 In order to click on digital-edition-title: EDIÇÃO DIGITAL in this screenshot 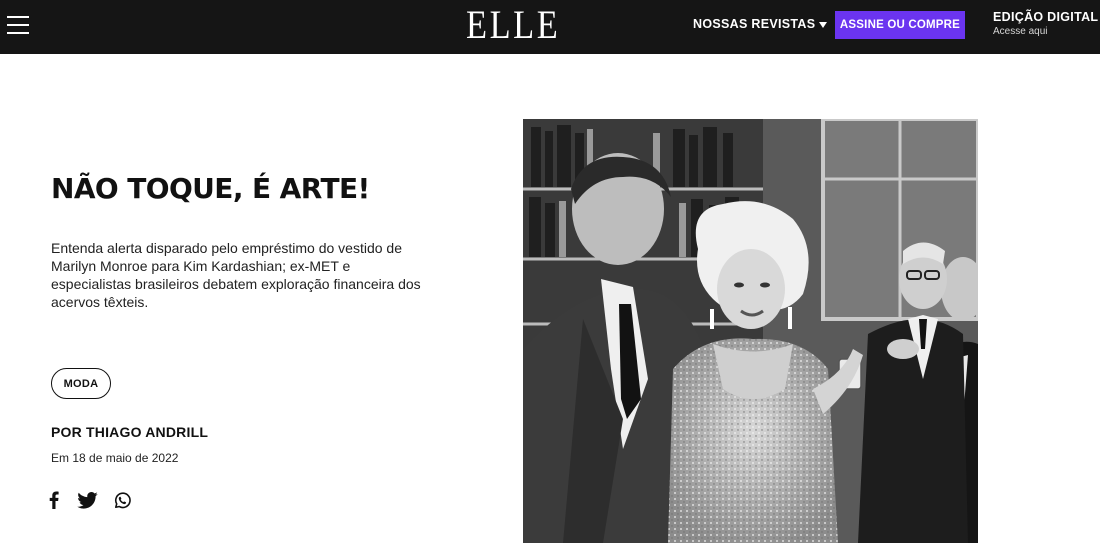, I will do `click(1046, 17)`.